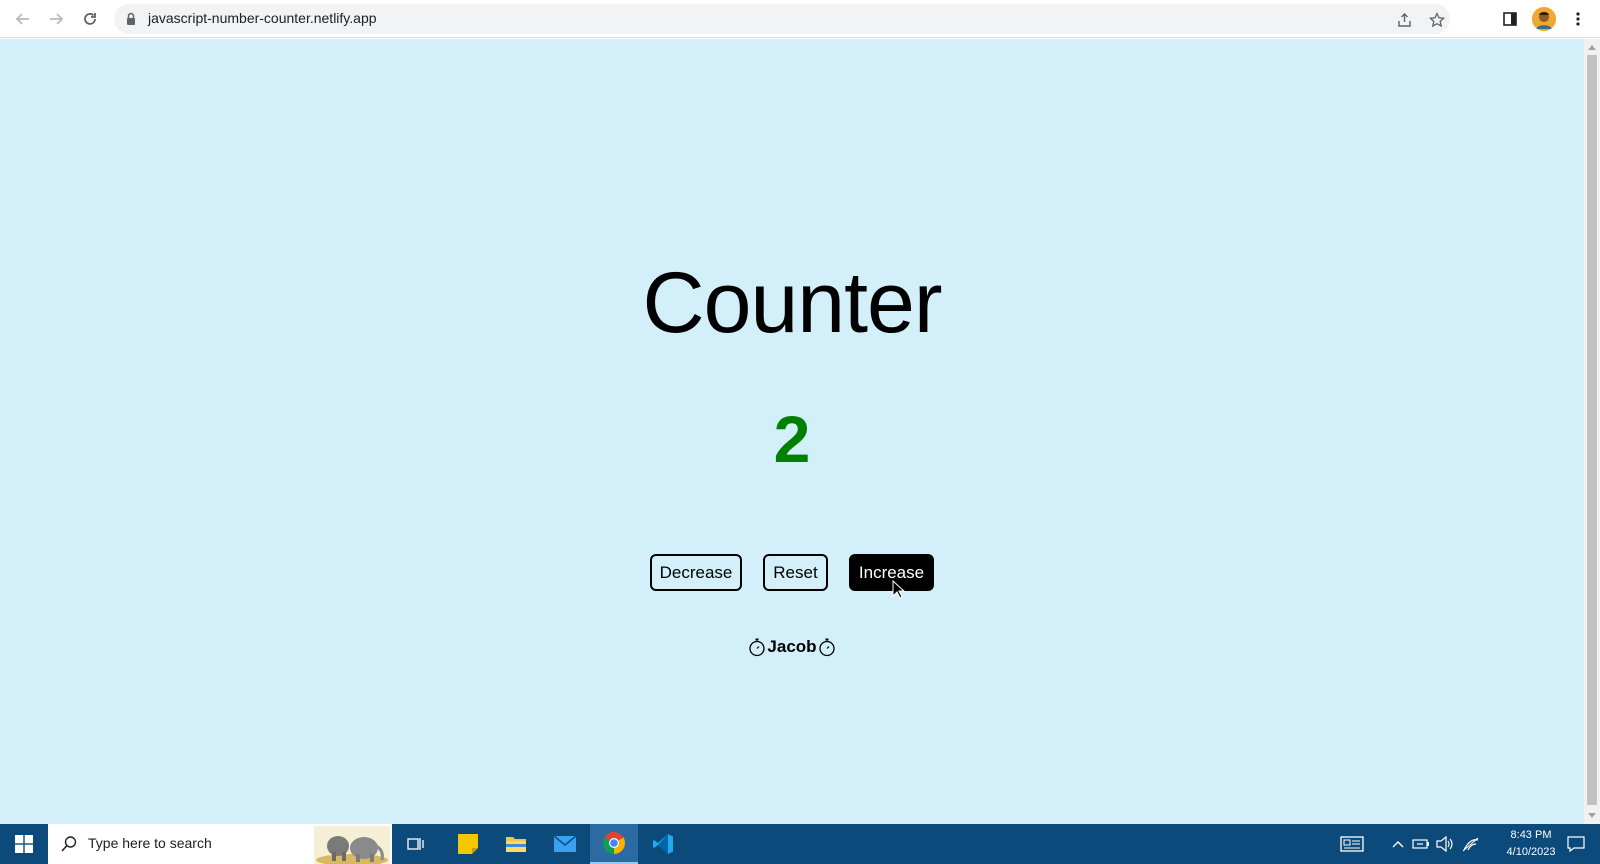 The height and width of the screenshot is (864, 1600). Describe the element at coordinates (1405, 20) in the screenshot. I see `share-icon` at that location.